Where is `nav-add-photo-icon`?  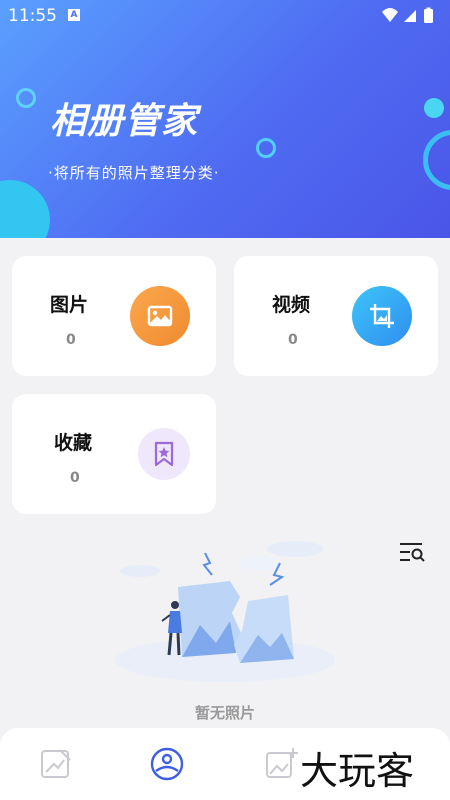 nav-add-photo-icon is located at coordinates (282, 764).